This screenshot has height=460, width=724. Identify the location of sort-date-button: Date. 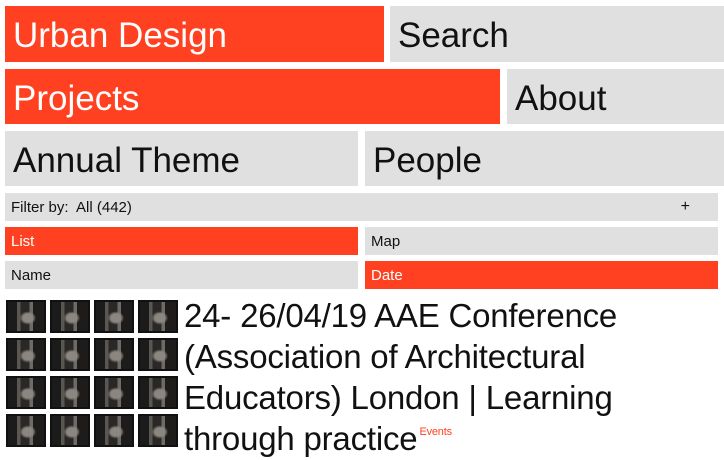
(541, 275).